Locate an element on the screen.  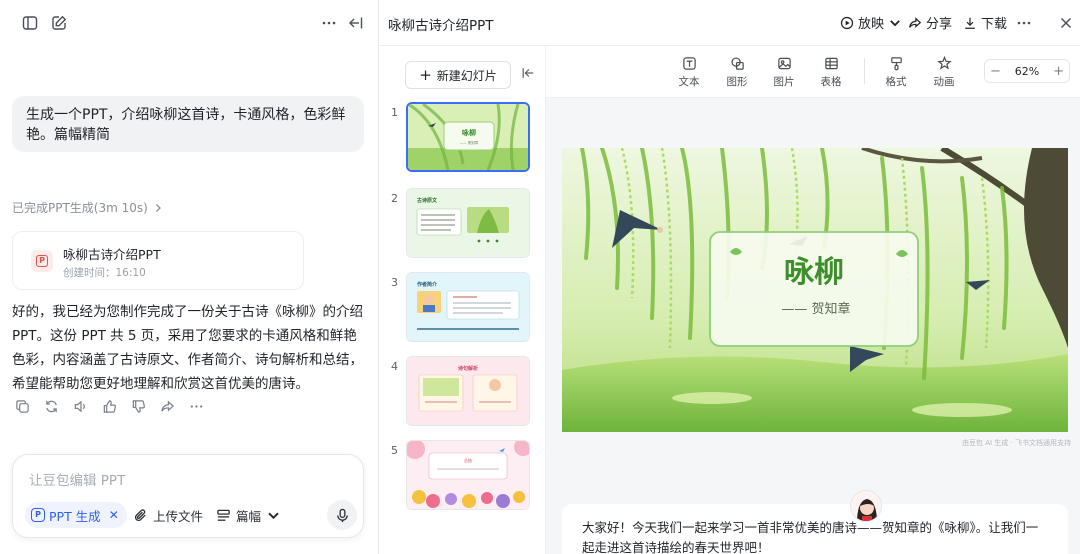
sidebar-toggle-icon is located at coordinates (30, 23).